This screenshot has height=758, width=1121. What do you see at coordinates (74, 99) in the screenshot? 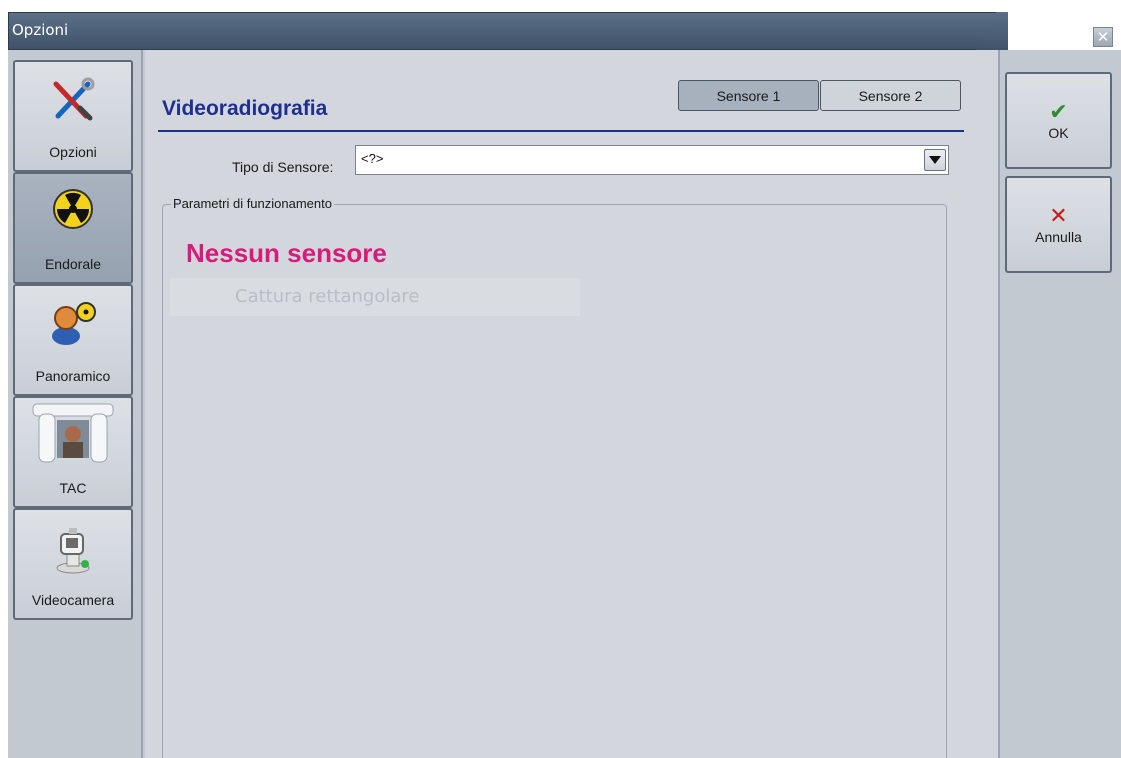
I see `tools-icon` at bounding box center [74, 99].